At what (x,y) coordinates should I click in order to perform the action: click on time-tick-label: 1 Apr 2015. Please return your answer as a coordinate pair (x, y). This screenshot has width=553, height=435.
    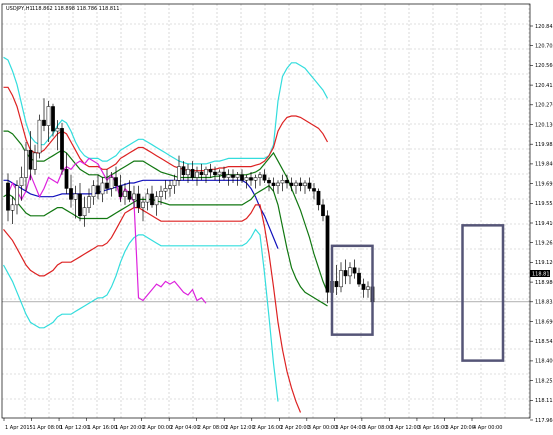
    Looking at the image, I should click on (19, 428).